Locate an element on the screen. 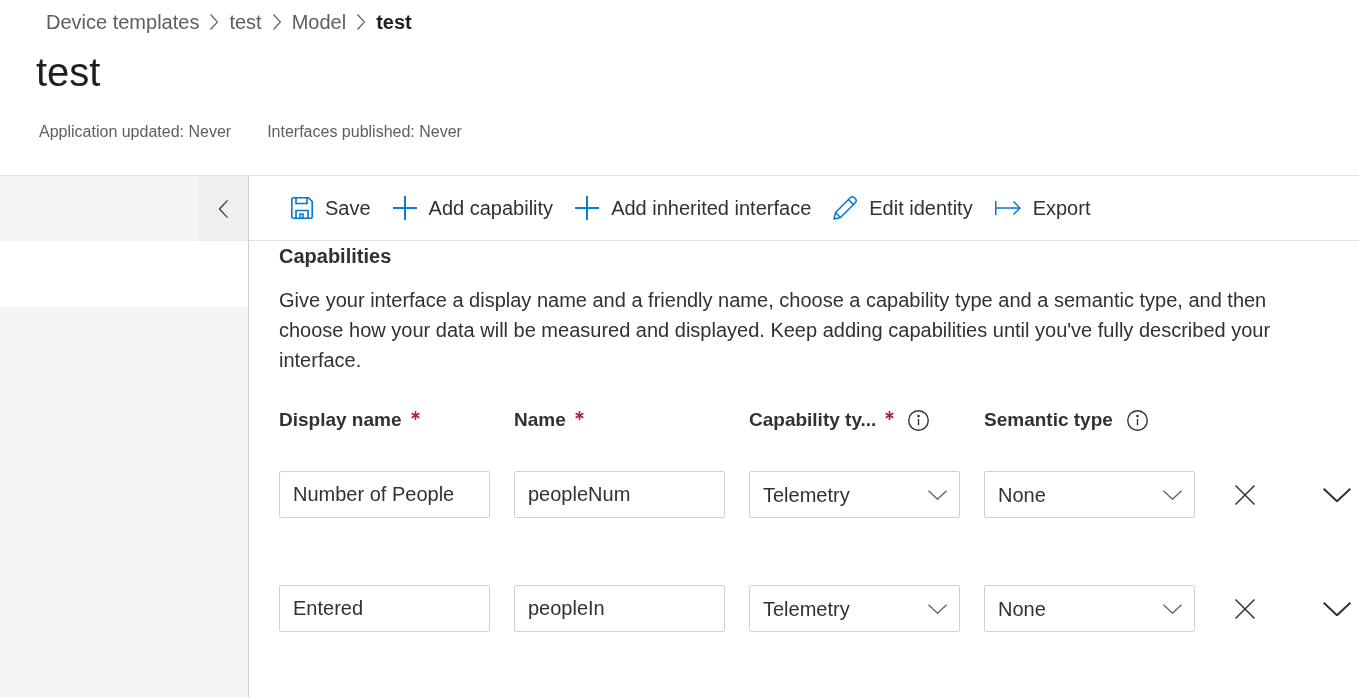 Image resolution: width=1359 pixels, height=697 pixels. column-header: Semantic type is located at coordinates (1048, 419).